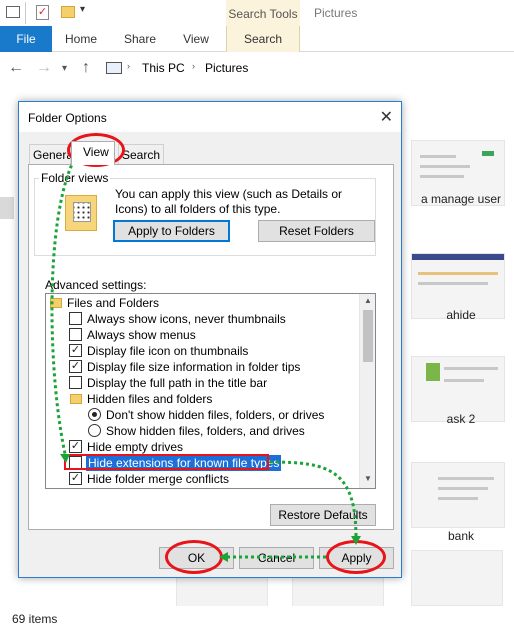 This screenshot has width=514, height=630. Describe the element at coordinates (457, 578) in the screenshot. I see `thumbnail-partial` at that location.